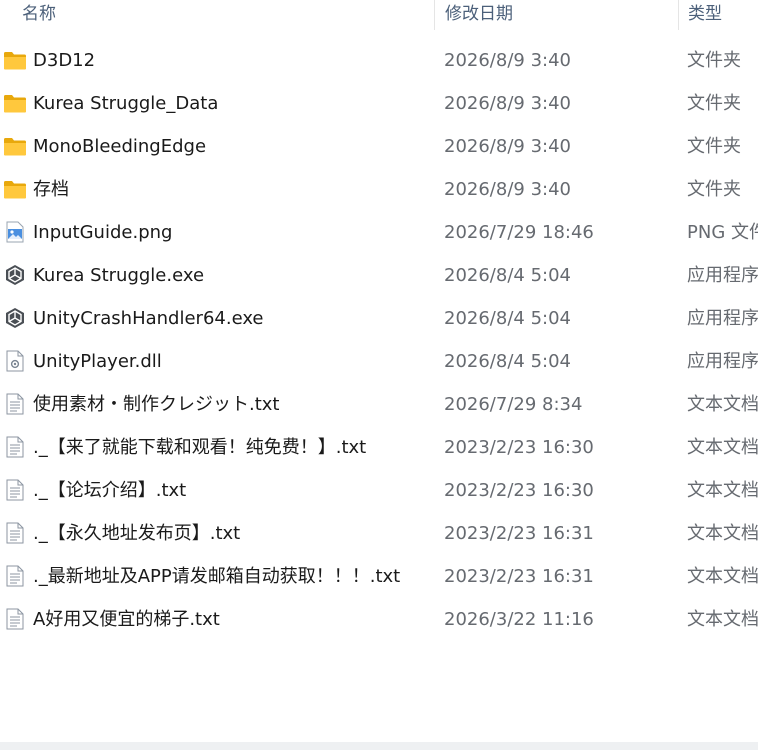 This screenshot has width=758, height=750. I want to click on column-header: 名称 修改日期 类型, so click(379, 15).